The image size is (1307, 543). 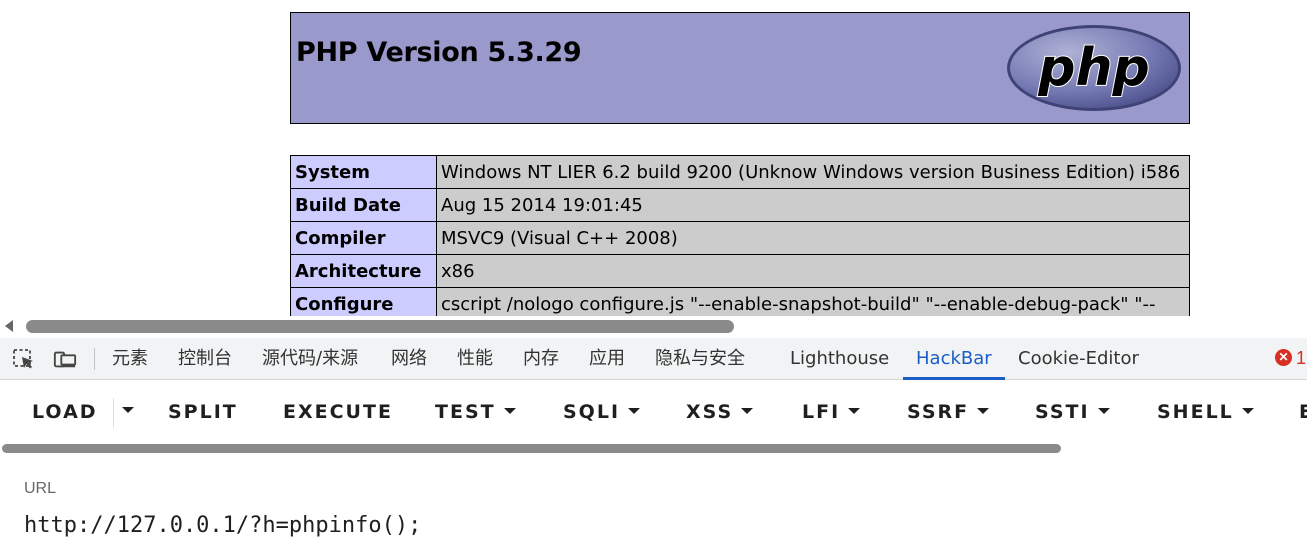 What do you see at coordinates (1062, 412) in the screenshot?
I see `ssti-label: SSTI` at bounding box center [1062, 412].